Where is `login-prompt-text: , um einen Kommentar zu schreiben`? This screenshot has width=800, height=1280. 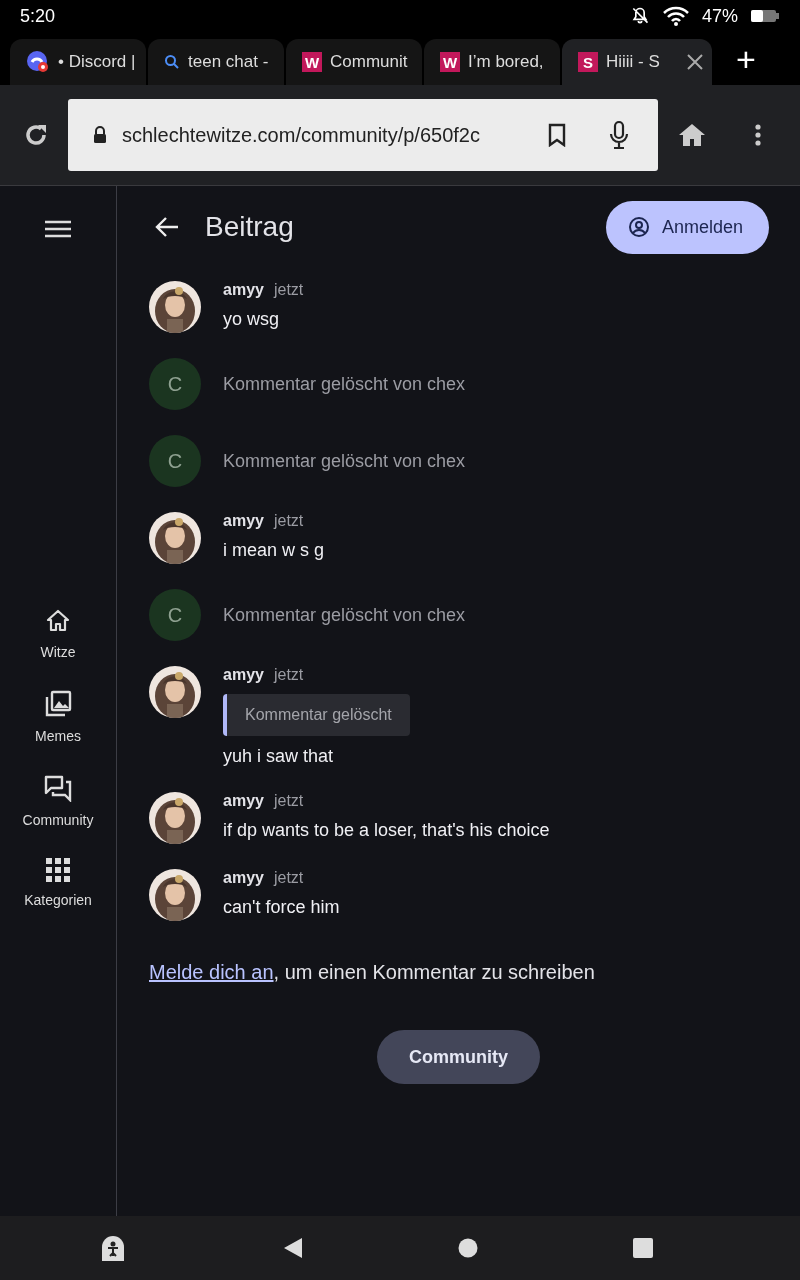 login-prompt-text: , um einen Kommentar zu schreiben is located at coordinates (434, 972).